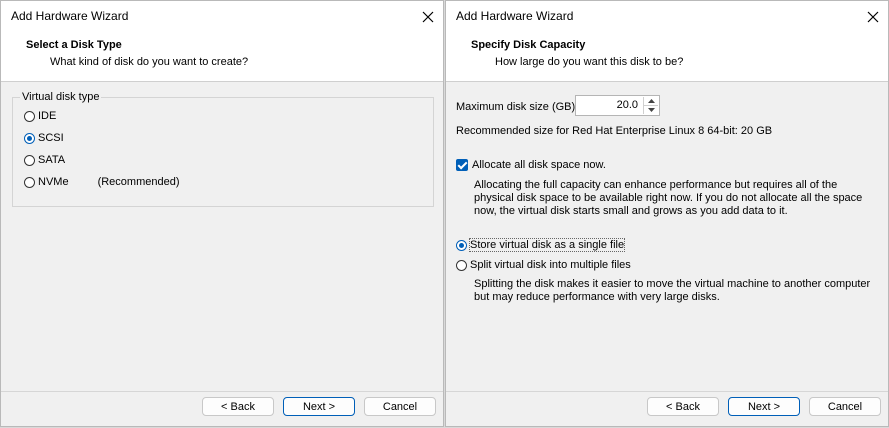 Image resolution: width=889 pixels, height=428 pixels. Describe the element at coordinates (539, 165) in the screenshot. I see `allocate-label: Allocate all disk space now.` at that location.